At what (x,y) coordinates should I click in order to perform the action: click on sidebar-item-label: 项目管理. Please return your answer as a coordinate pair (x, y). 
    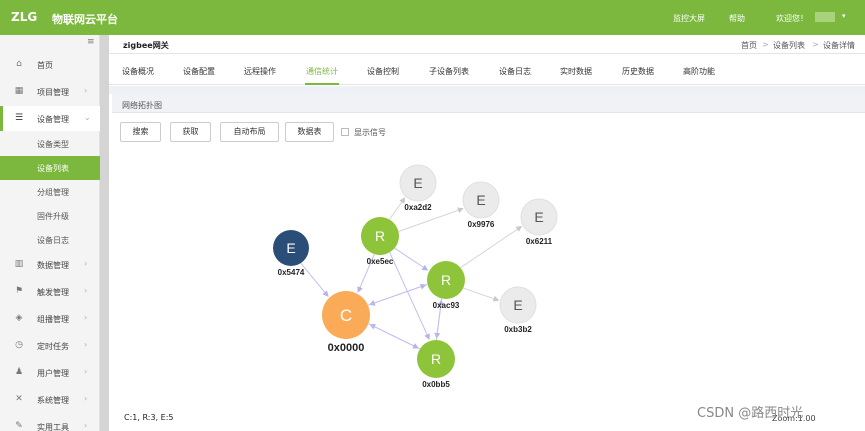
    Looking at the image, I should click on (53, 92).